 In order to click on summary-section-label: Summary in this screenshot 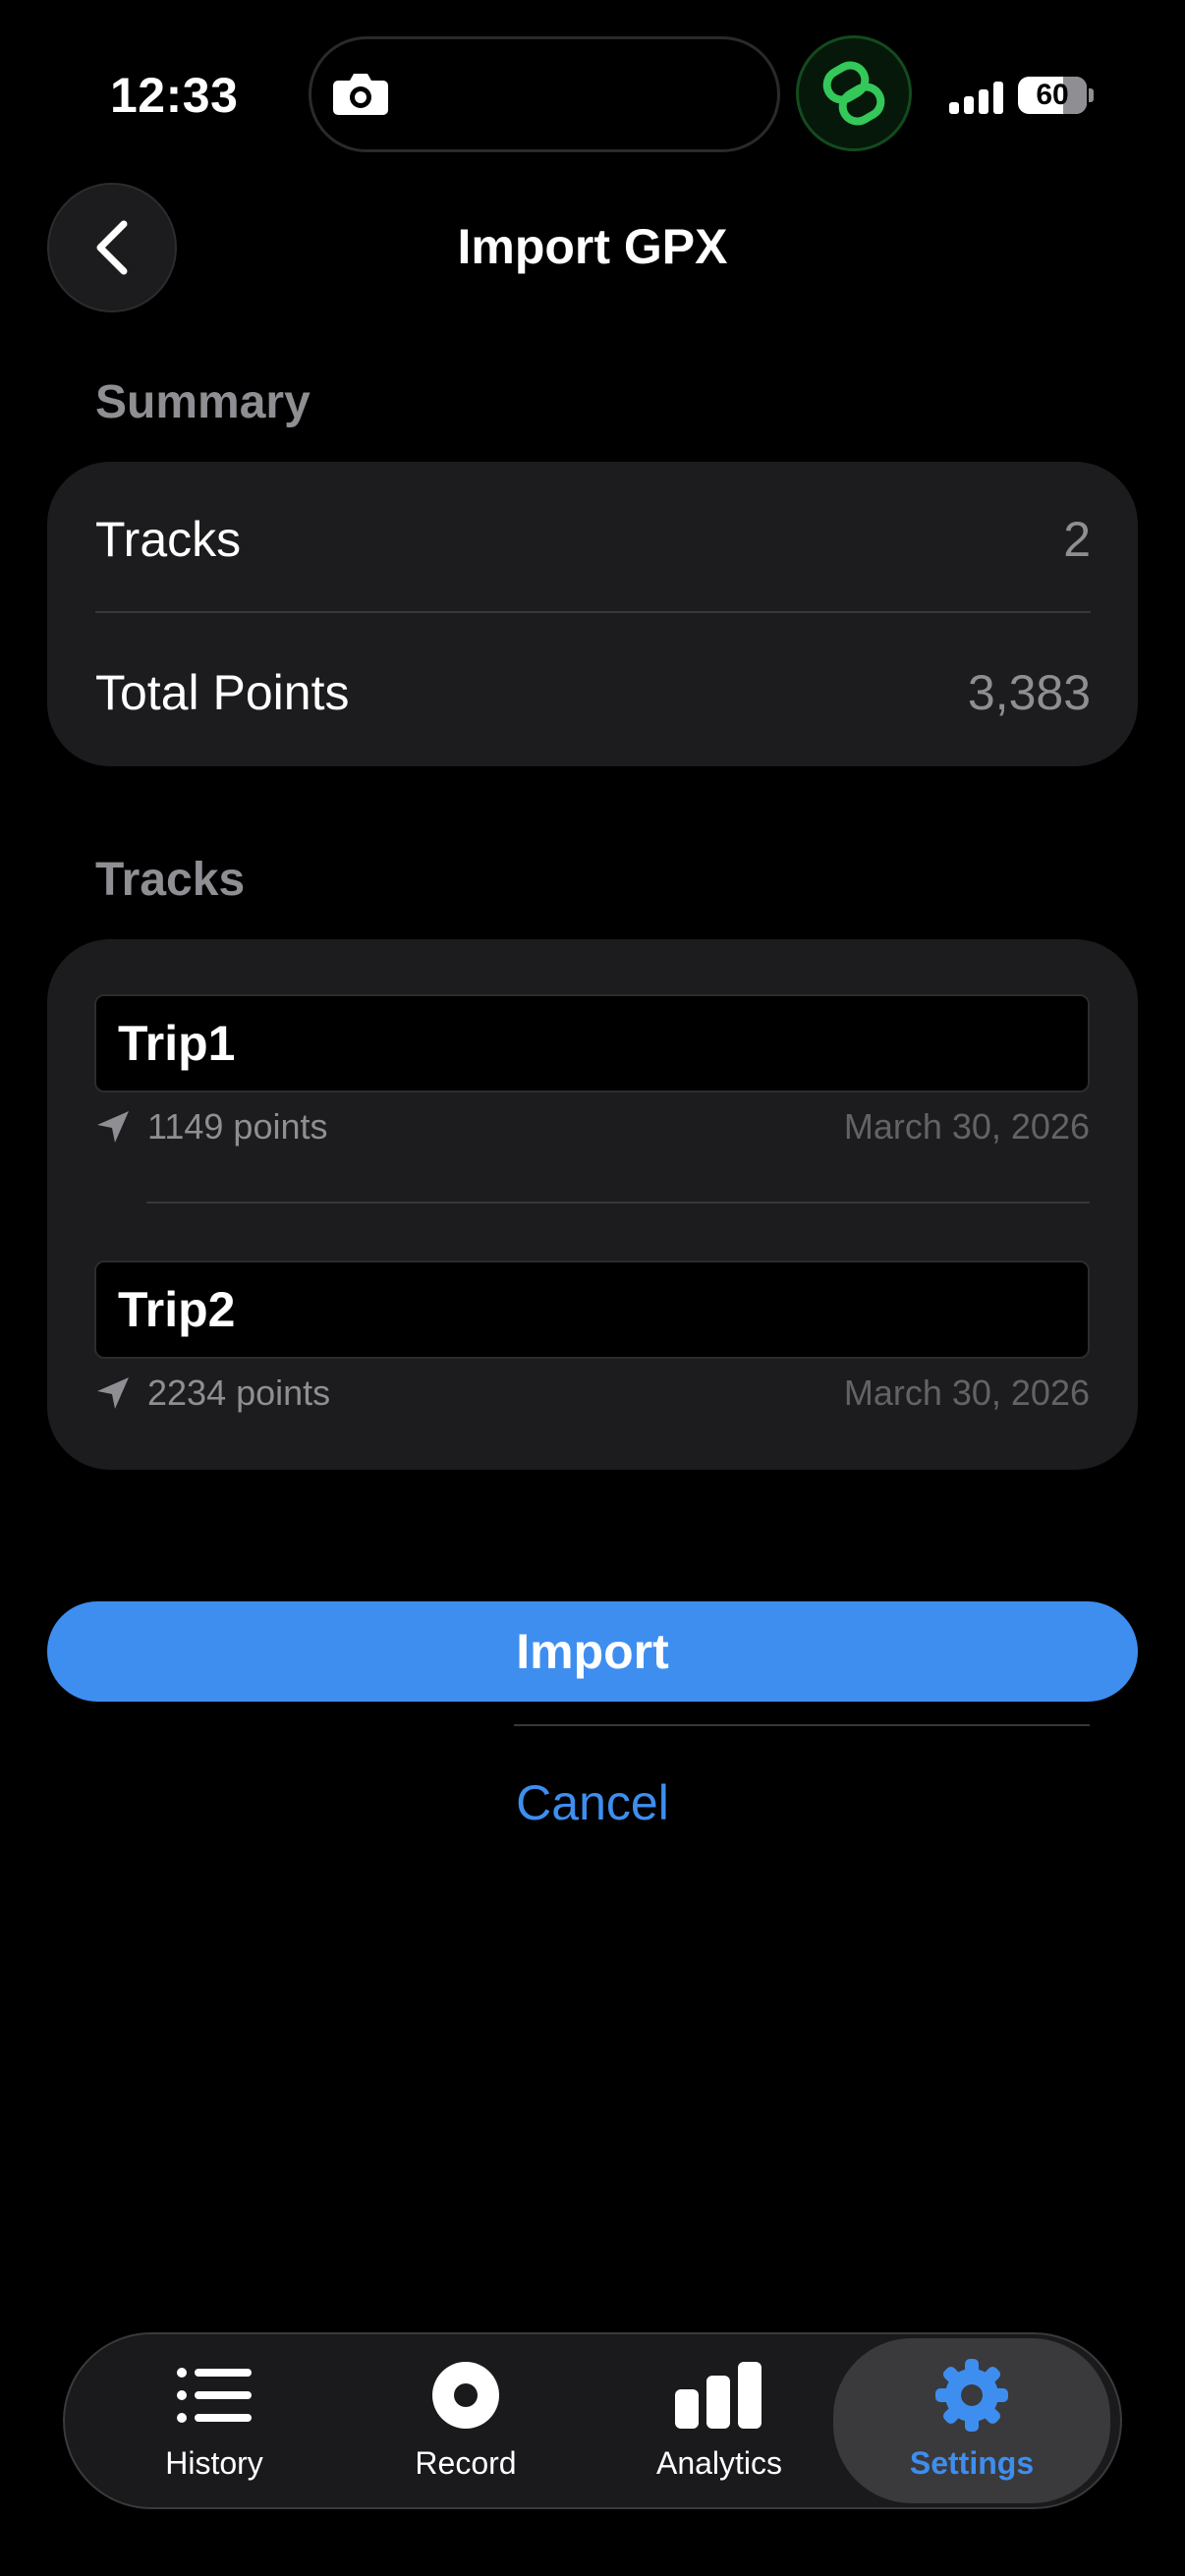, I will do `click(202, 402)`.